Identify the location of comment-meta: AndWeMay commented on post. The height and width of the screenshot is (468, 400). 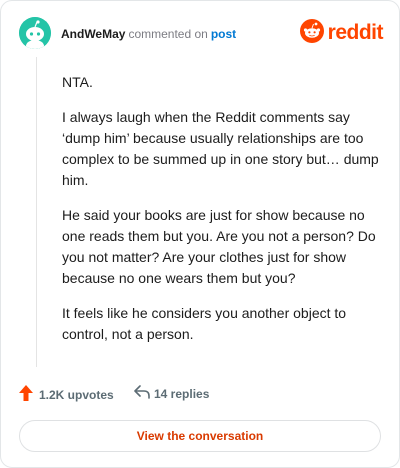
(148, 34).